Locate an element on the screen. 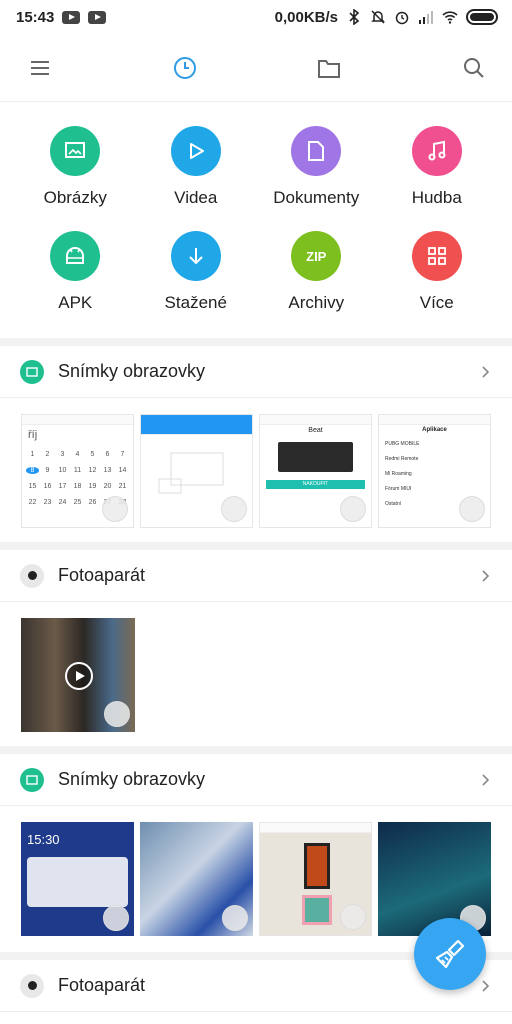 The height and width of the screenshot is (1024, 512). thumbnail-video is located at coordinates (78, 675).